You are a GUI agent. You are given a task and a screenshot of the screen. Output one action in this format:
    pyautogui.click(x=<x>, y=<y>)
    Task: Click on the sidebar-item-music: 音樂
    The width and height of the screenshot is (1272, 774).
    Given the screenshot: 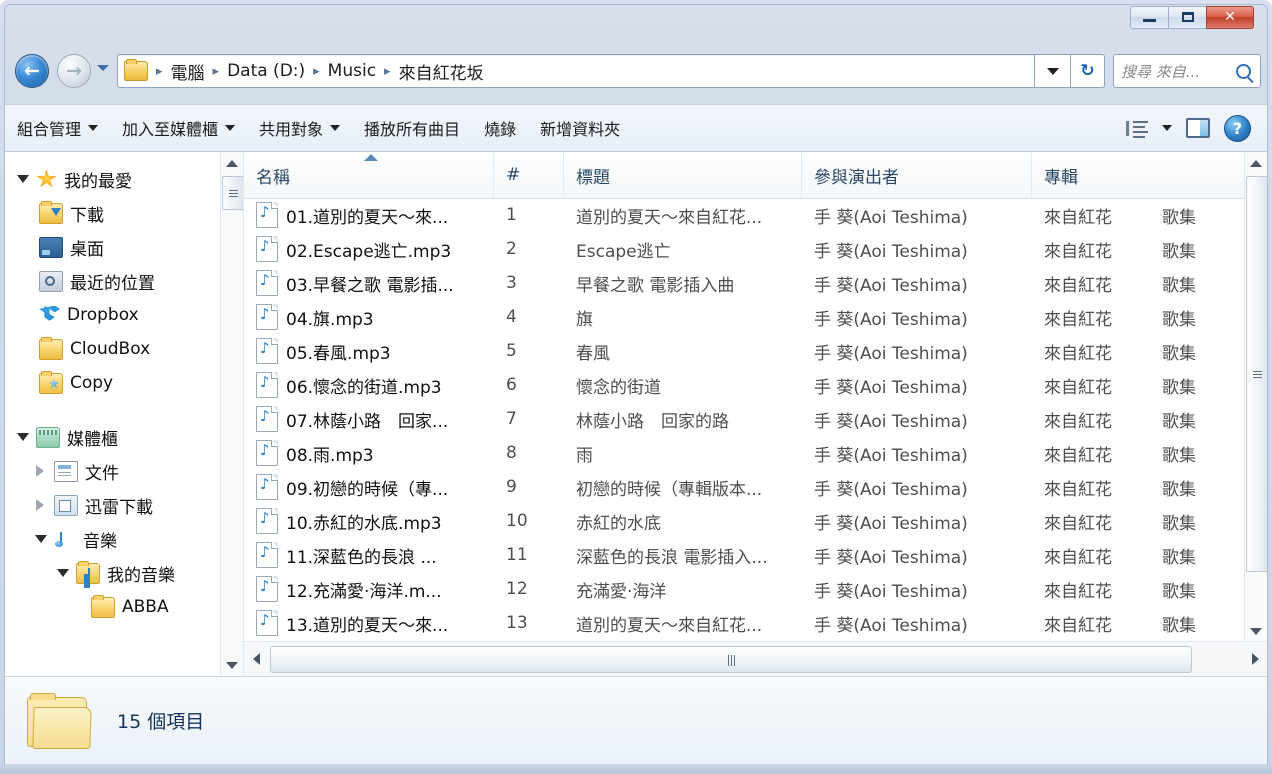 What is the action you would take?
    pyautogui.click(x=127, y=539)
    